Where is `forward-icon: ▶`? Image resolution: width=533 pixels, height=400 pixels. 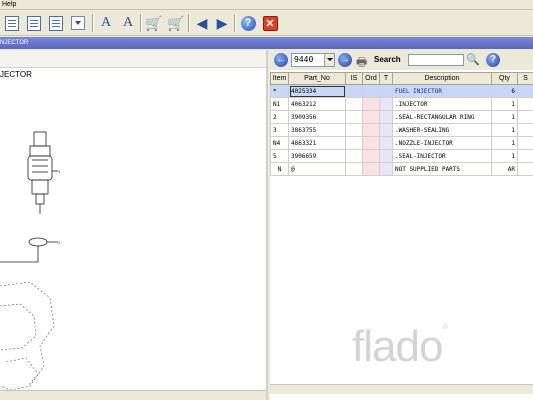
forward-icon: ▶ is located at coordinates (222, 23).